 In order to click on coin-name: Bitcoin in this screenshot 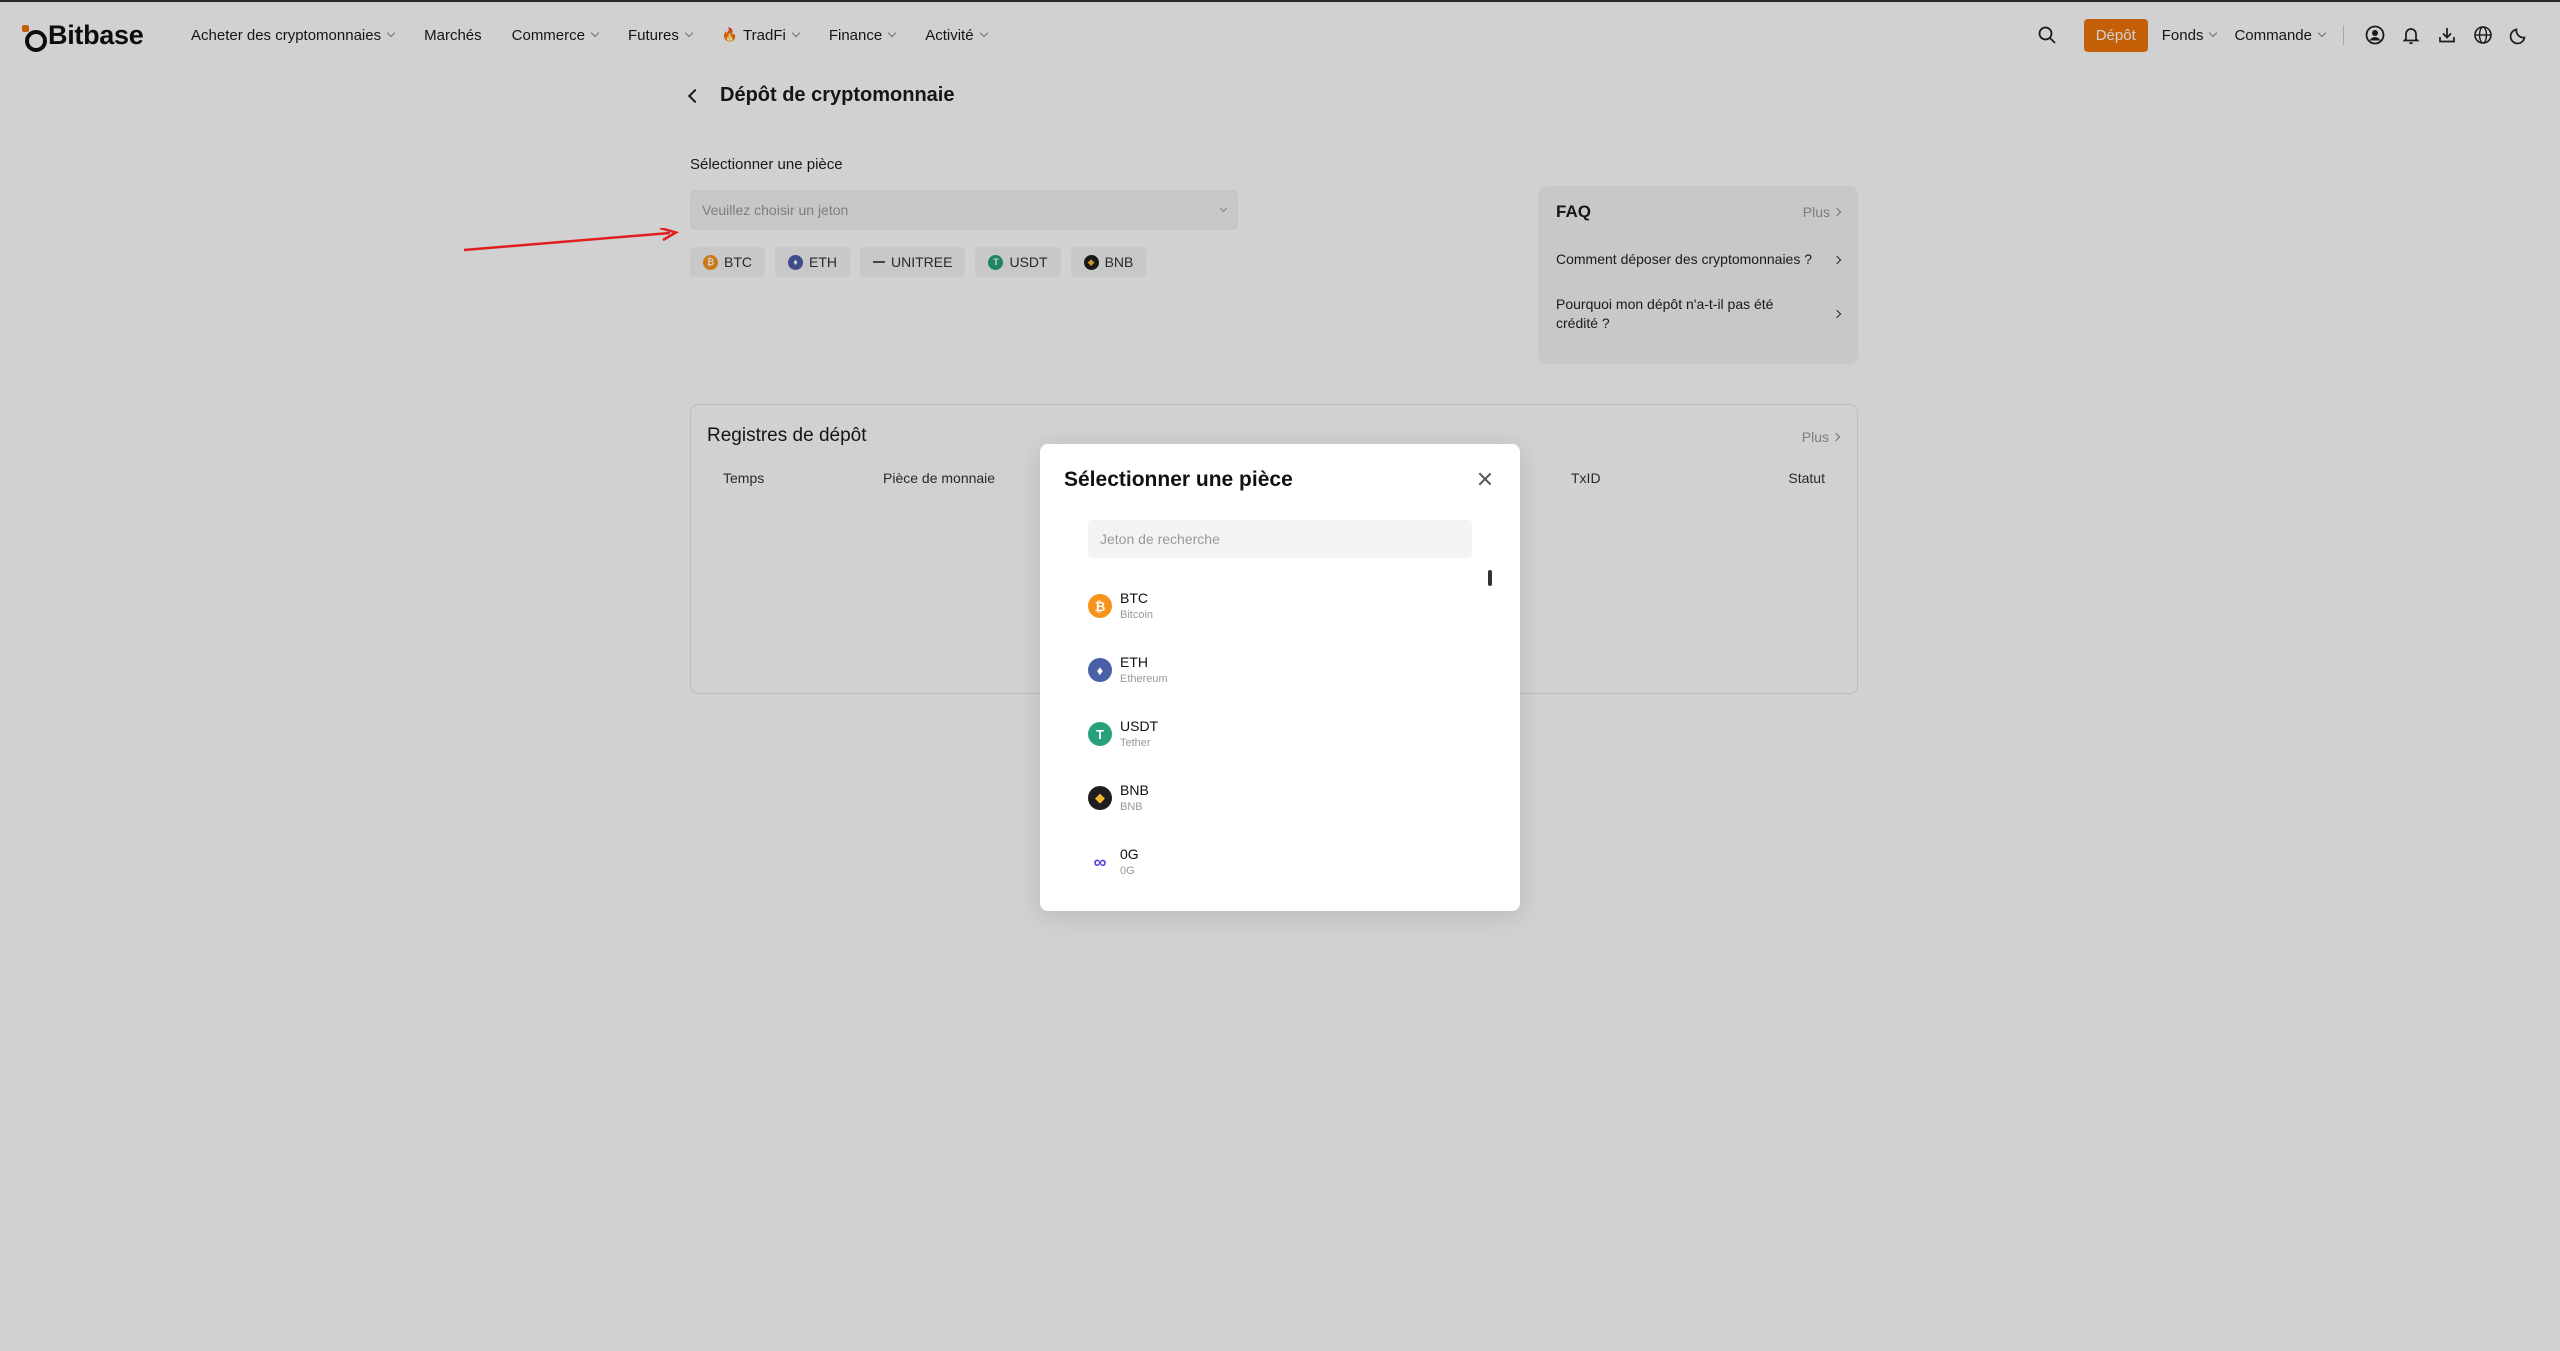, I will do `click(1137, 615)`.